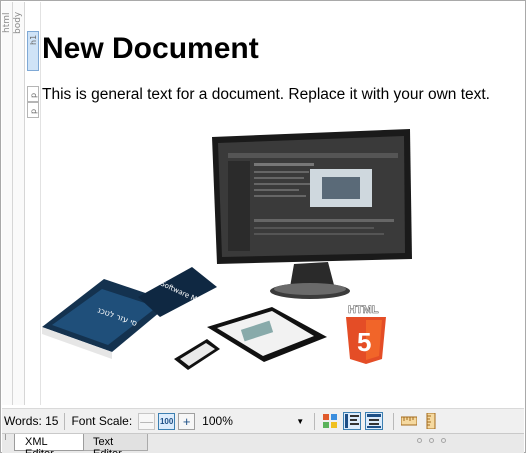  I want to click on word-count: Words: 15, so click(31, 421).